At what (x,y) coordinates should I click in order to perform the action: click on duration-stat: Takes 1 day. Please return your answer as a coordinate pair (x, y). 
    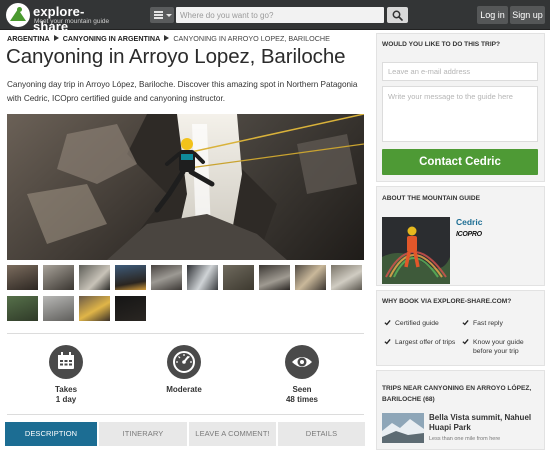
    Looking at the image, I should click on (66, 375).